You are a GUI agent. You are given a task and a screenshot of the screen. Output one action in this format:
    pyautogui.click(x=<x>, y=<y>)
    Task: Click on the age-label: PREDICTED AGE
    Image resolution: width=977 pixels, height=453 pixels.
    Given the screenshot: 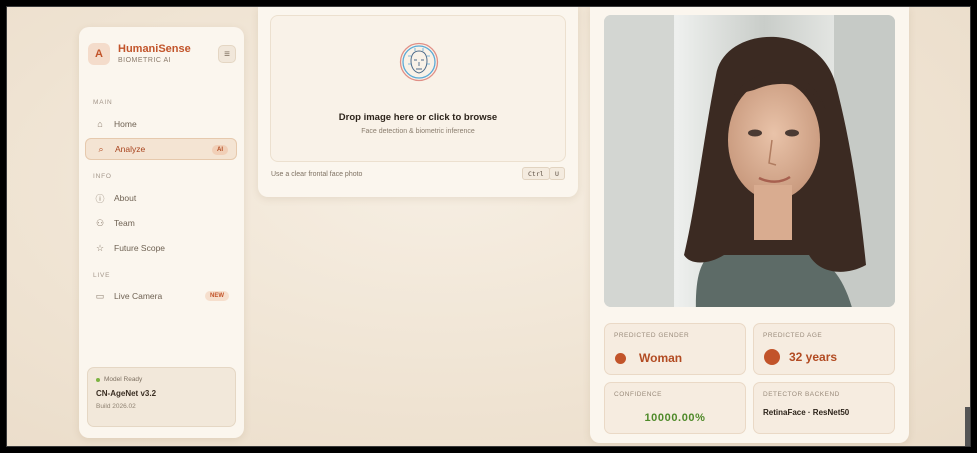 What is the action you would take?
    pyautogui.click(x=793, y=335)
    